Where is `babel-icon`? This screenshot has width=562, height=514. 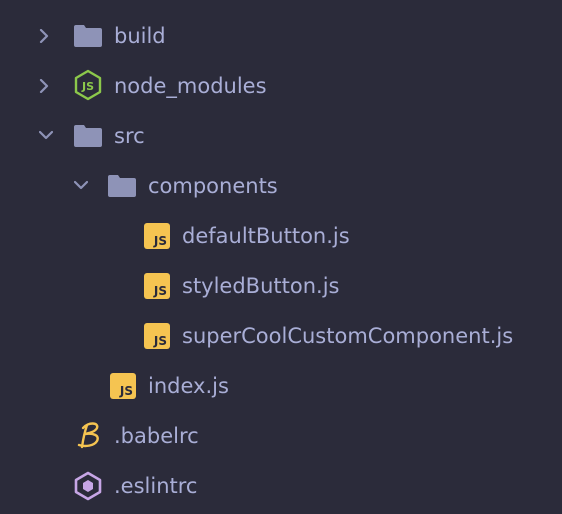
babel-icon is located at coordinates (88, 435).